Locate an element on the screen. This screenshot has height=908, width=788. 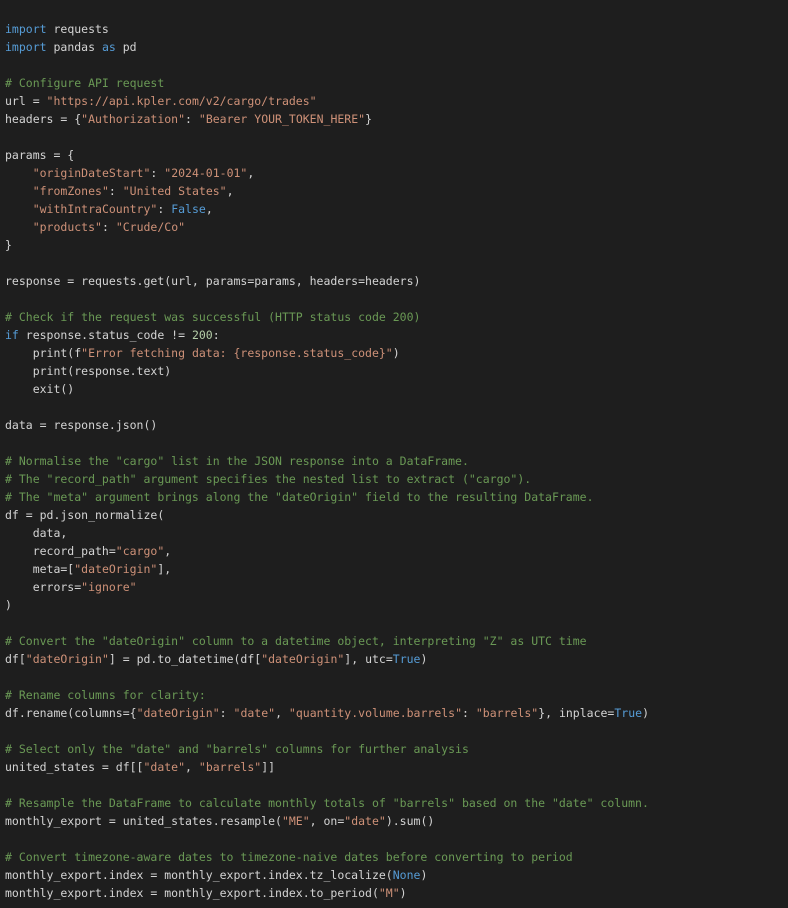
code-token: "M" is located at coordinates (389, 893).